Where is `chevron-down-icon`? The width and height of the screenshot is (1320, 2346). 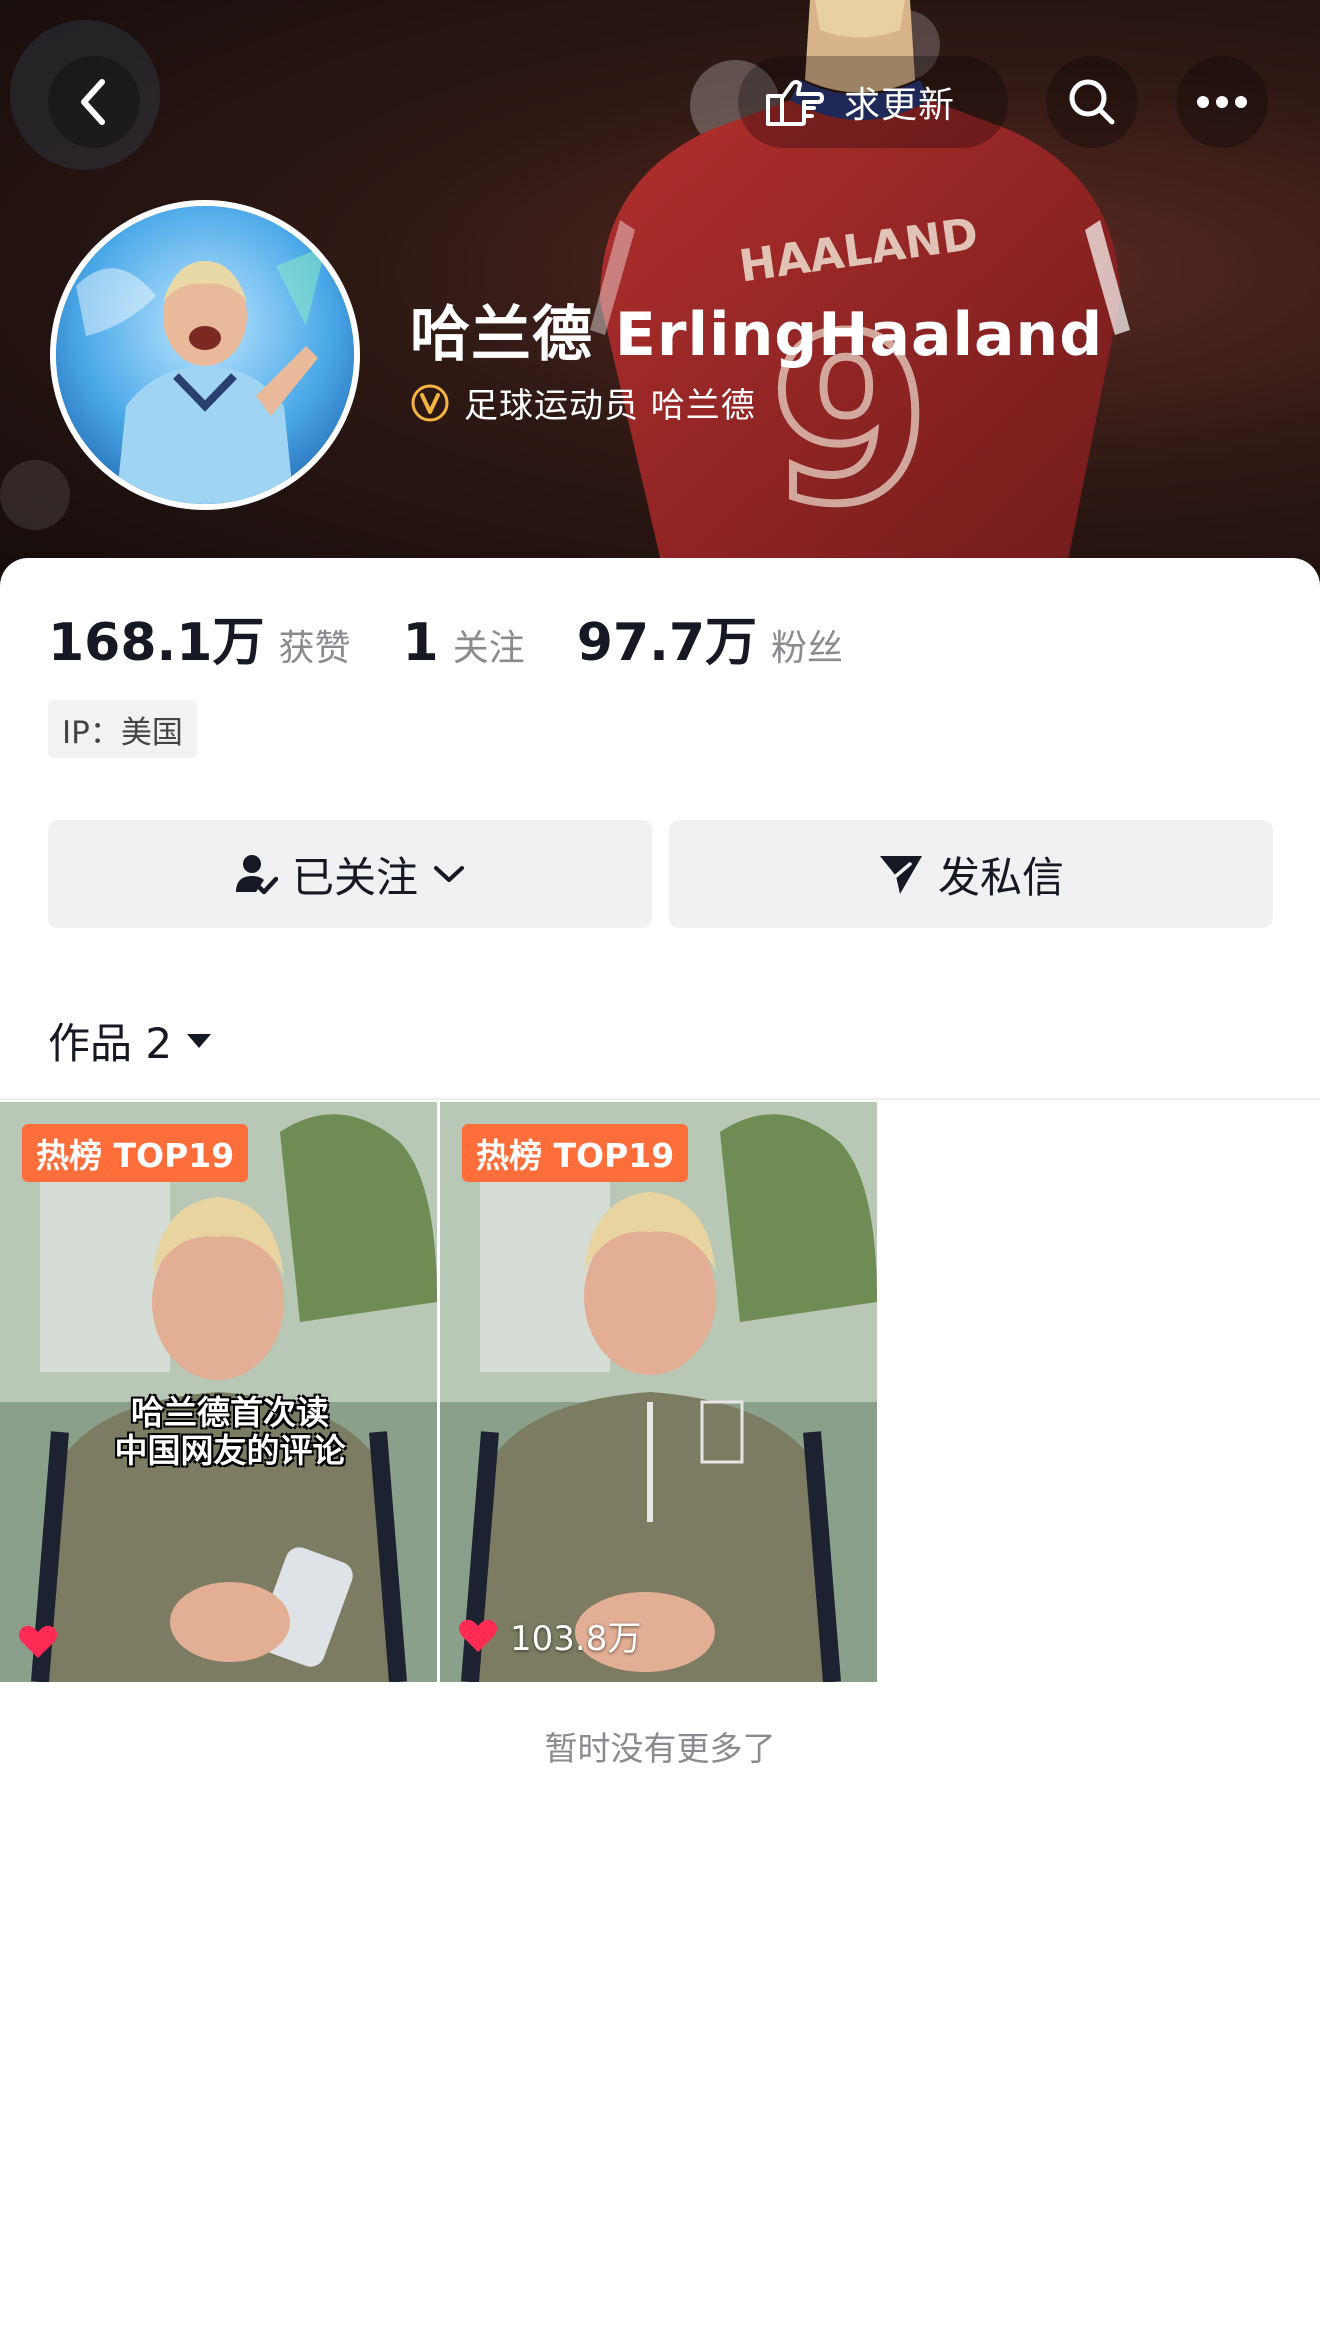
chevron-down-icon is located at coordinates (449, 874).